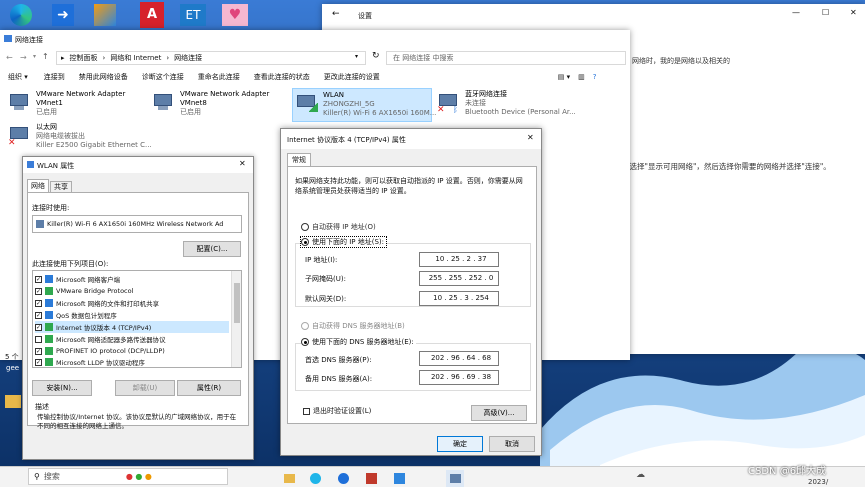 This screenshot has height=487, width=865. I want to click on taskbar-app-network, so click(455, 478).